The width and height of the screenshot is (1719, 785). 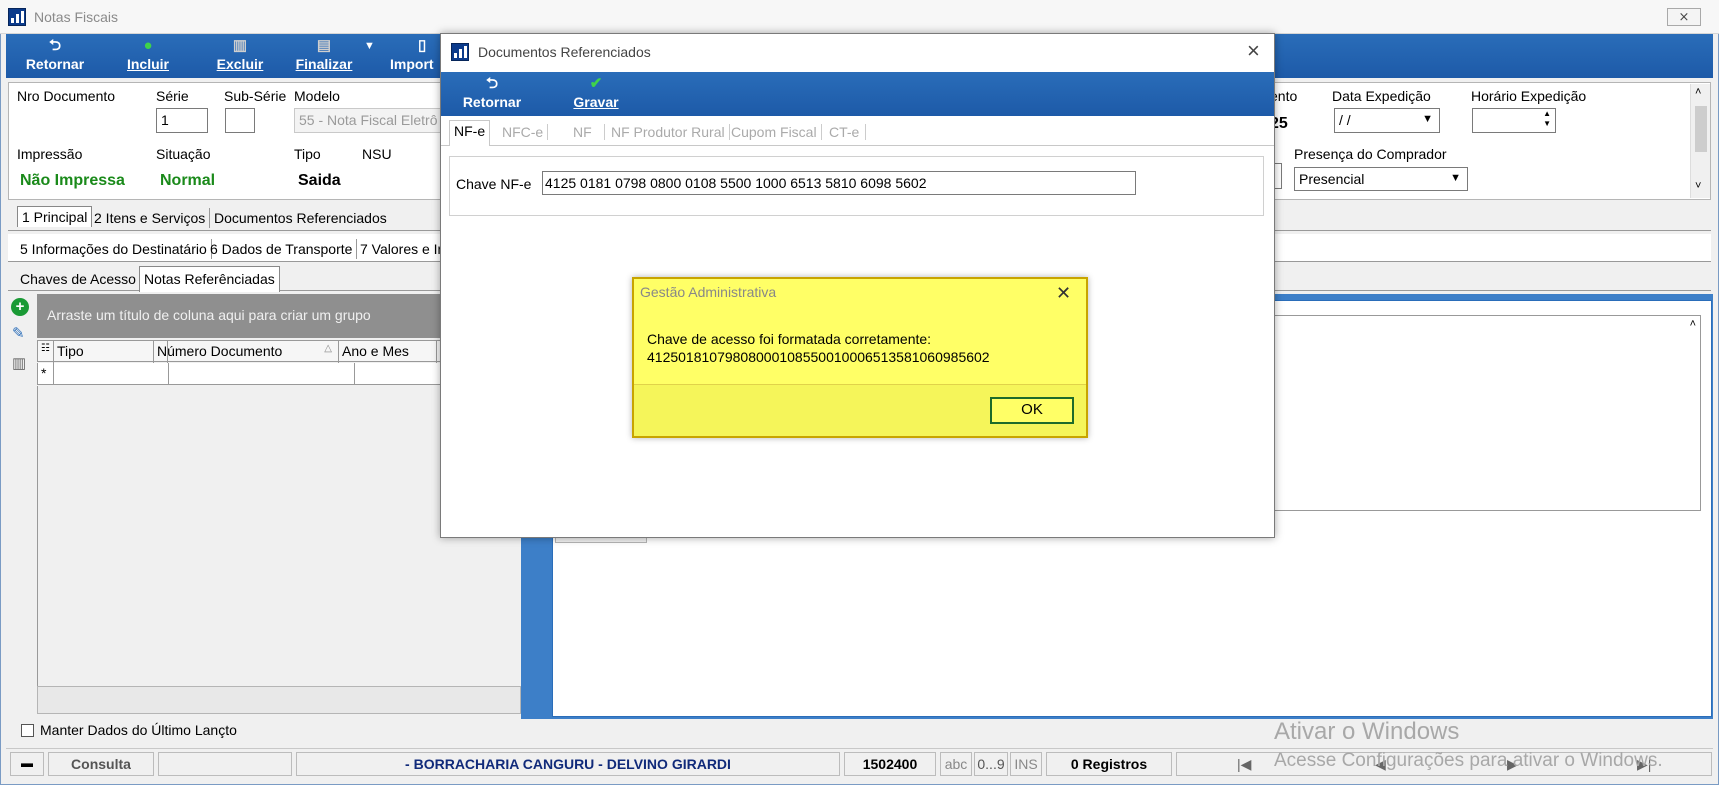 What do you see at coordinates (890, 764) in the screenshot?
I see `status-code: 1502400` at bounding box center [890, 764].